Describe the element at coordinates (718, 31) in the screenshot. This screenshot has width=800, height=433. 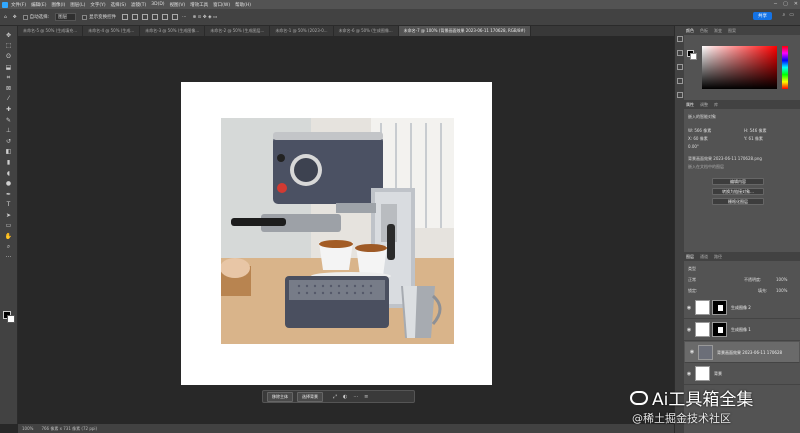
I see `tab-gradients: 渐变` at that location.